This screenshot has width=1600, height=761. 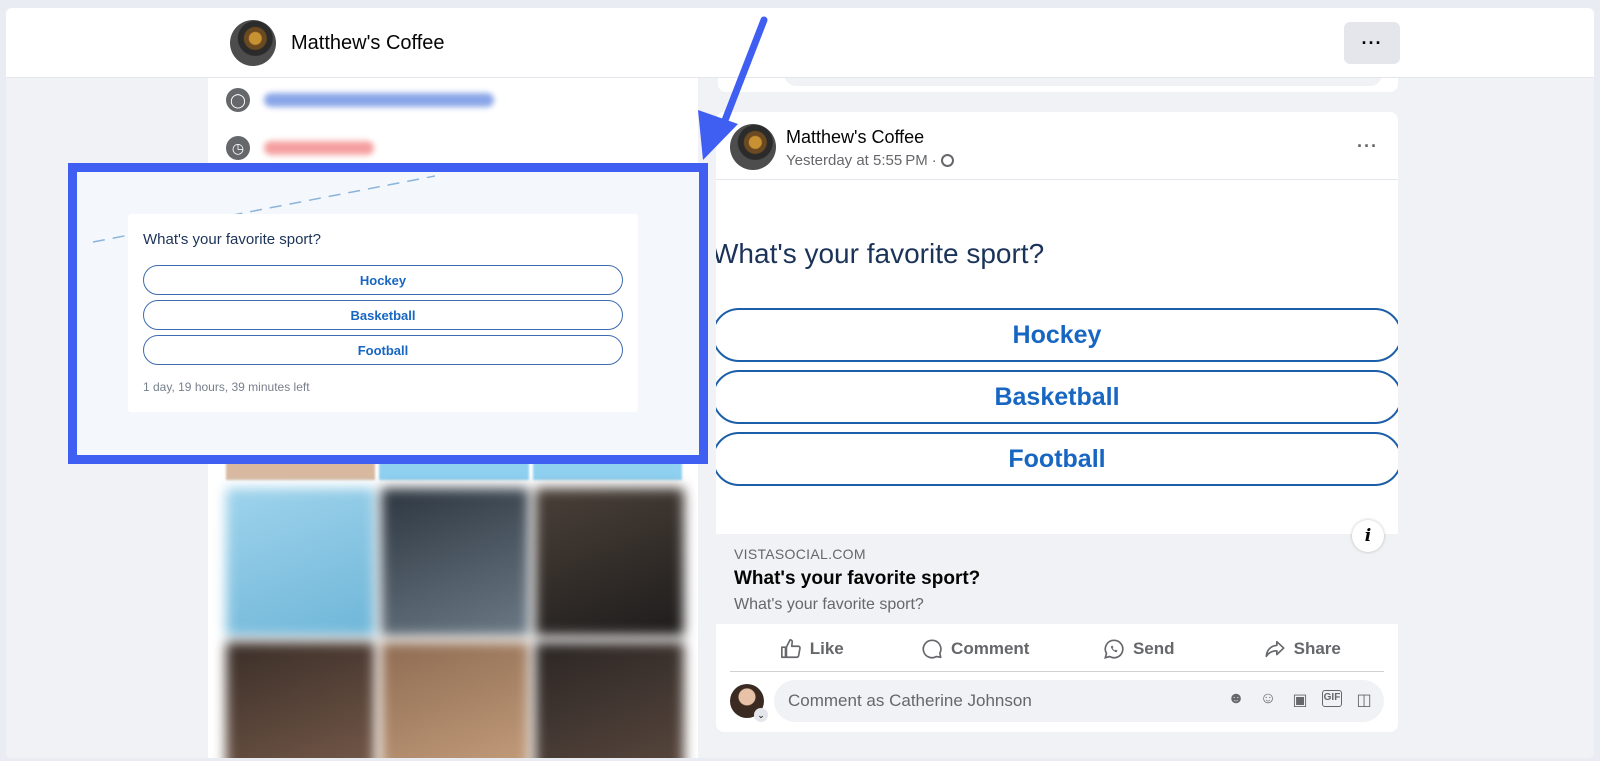 I want to click on zoomed-option-basketball: Basketball, so click(x=383, y=315).